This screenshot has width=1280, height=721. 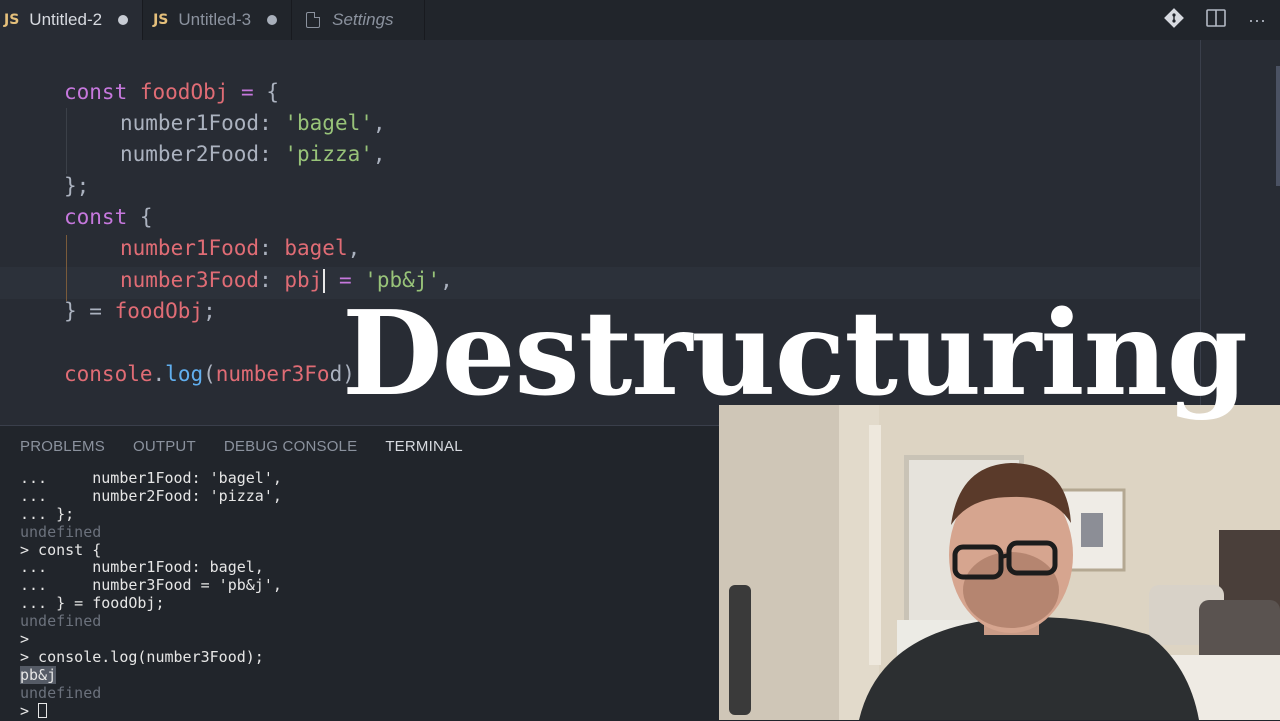 What do you see at coordinates (66, 19) in the screenshot?
I see `tab-label: Untitled-2` at bounding box center [66, 19].